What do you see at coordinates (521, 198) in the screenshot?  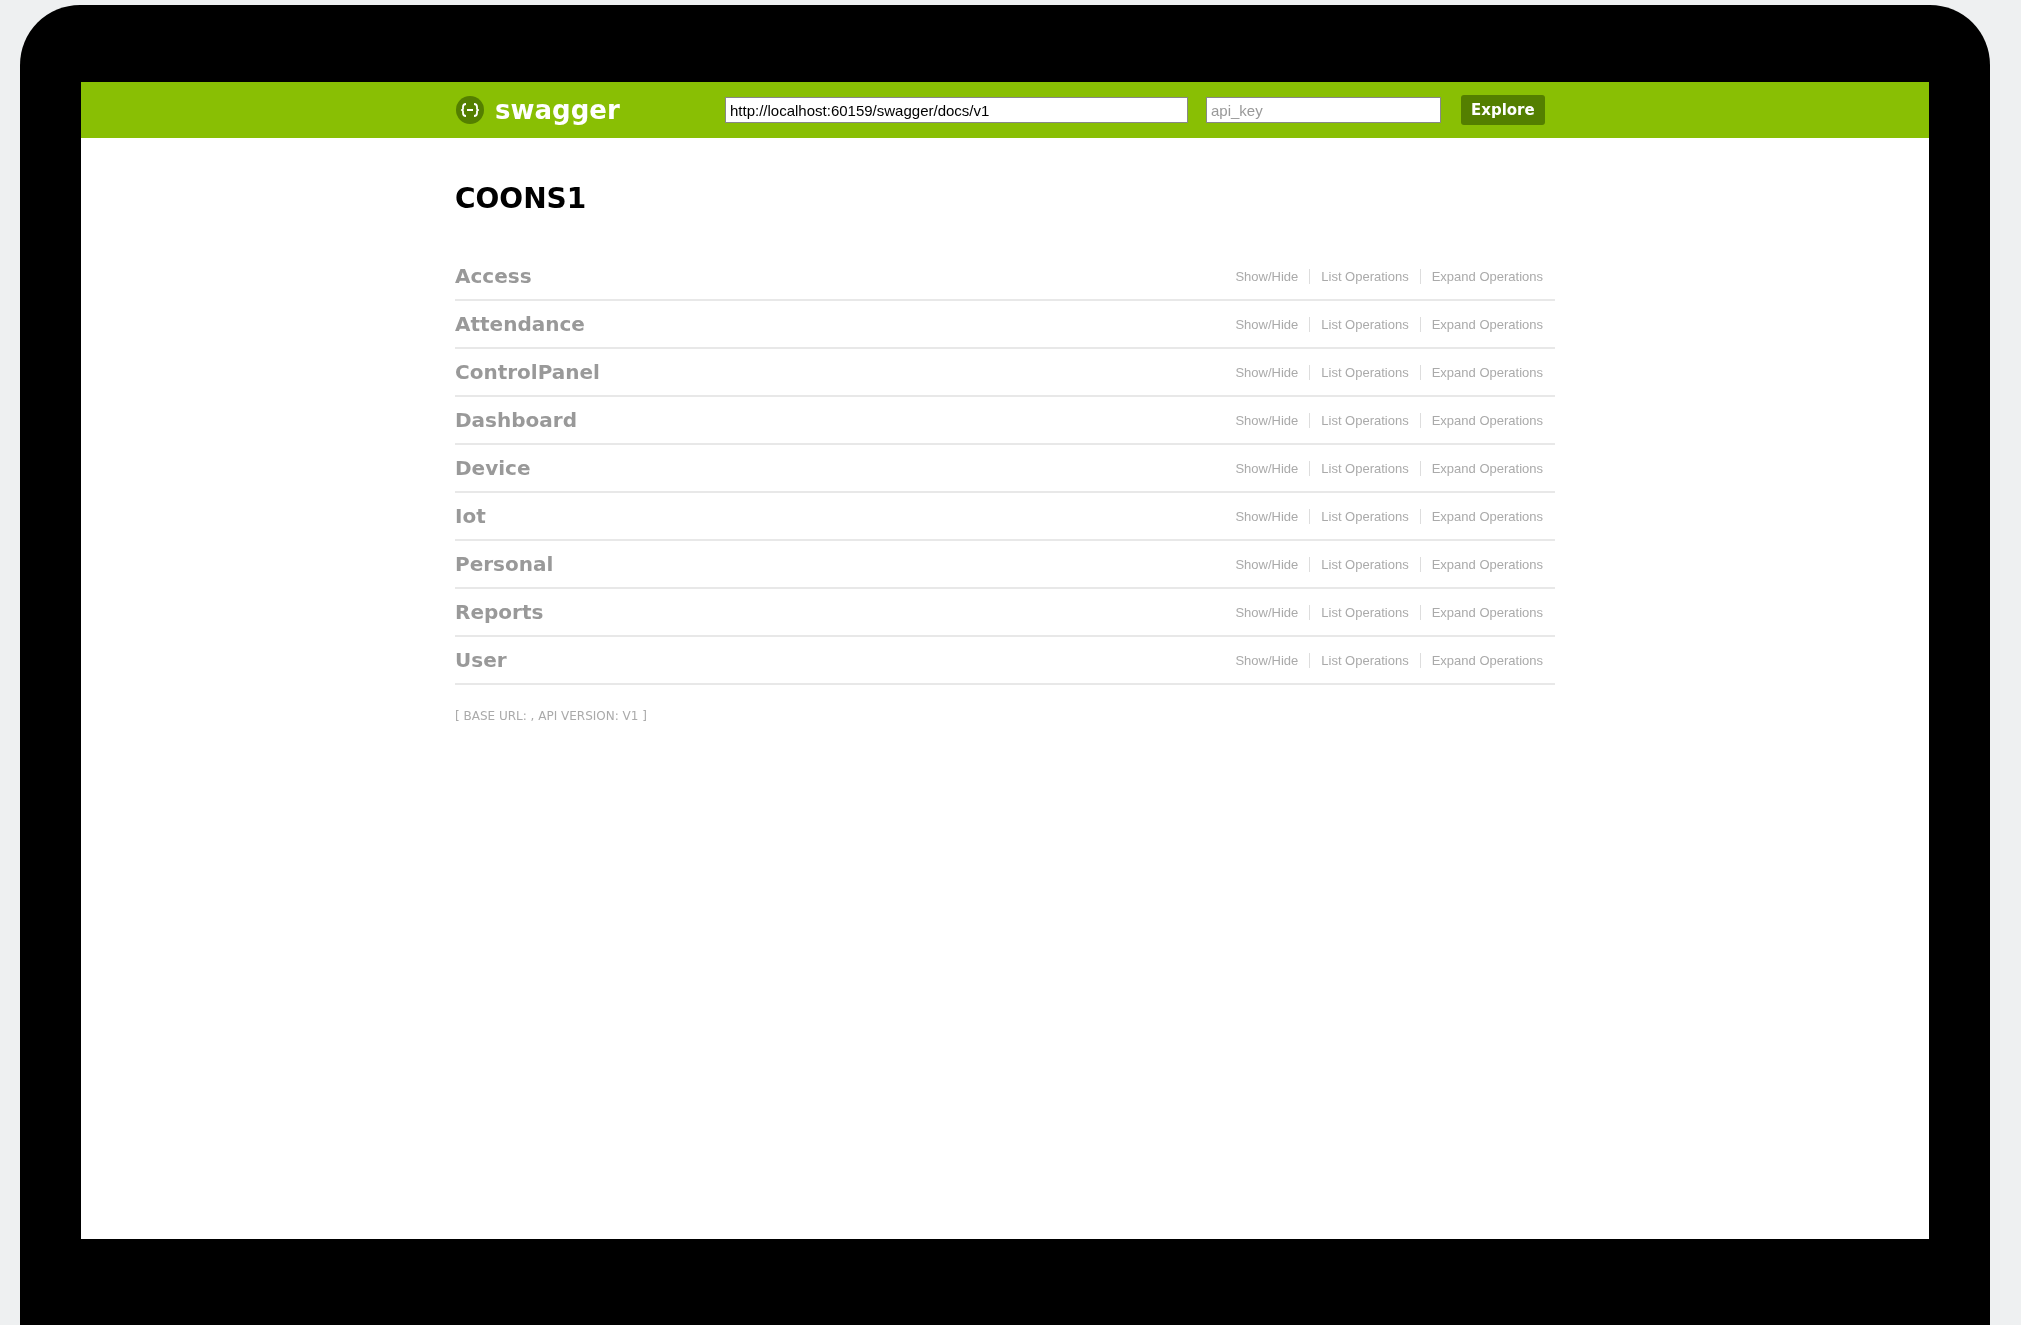 I see `page-title: COONS1` at bounding box center [521, 198].